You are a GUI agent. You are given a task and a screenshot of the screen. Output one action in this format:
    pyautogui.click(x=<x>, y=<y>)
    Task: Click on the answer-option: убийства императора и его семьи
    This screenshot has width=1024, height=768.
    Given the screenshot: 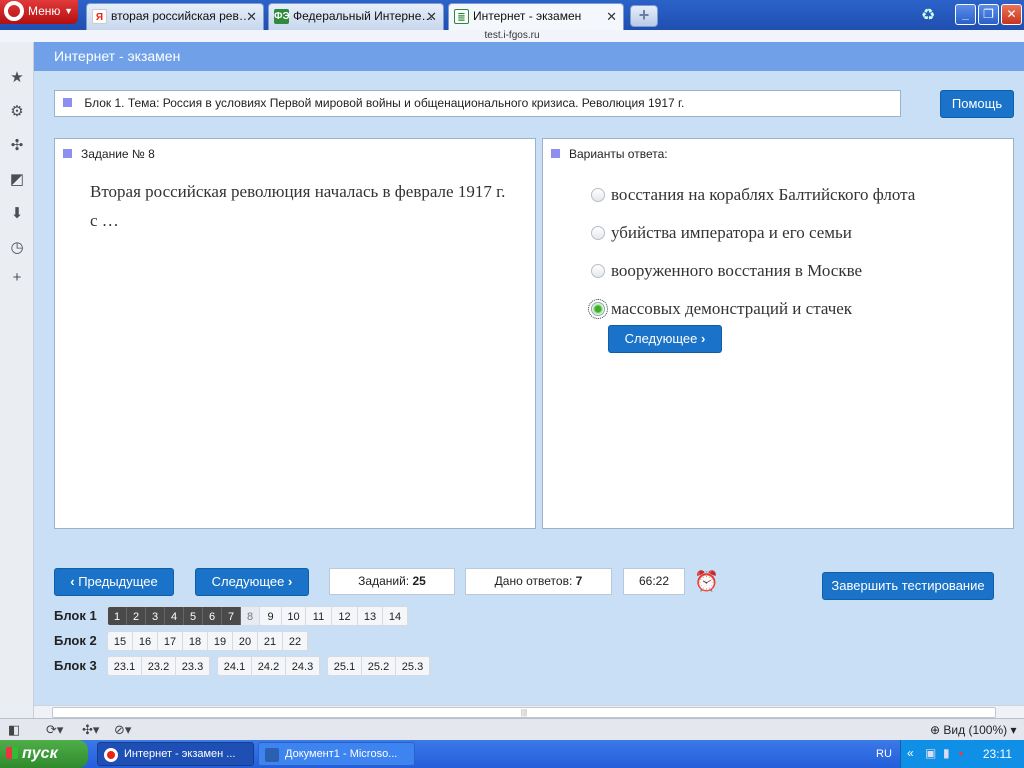 What is the action you would take?
    pyautogui.click(x=721, y=233)
    